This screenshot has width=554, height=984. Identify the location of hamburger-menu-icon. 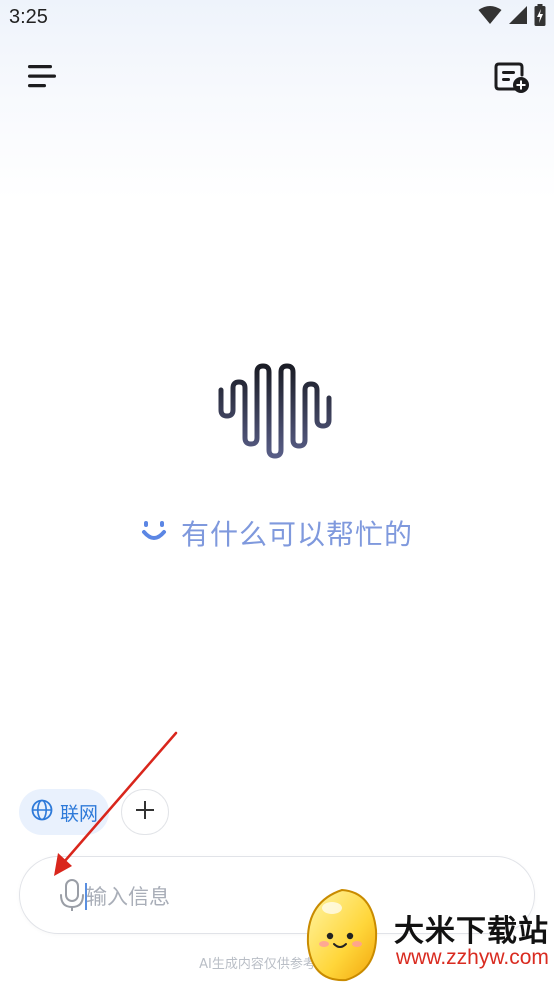
(42, 78).